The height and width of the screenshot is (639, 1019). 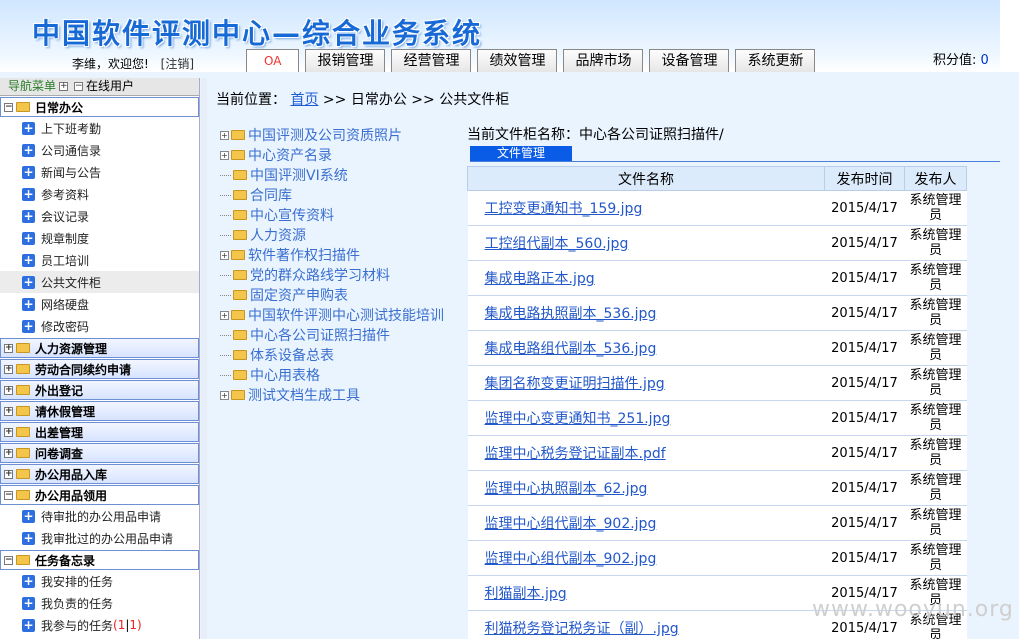 What do you see at coordinates (225, 375) in the screenshot?
I see `tree-line` at bounding box center [225, 375].